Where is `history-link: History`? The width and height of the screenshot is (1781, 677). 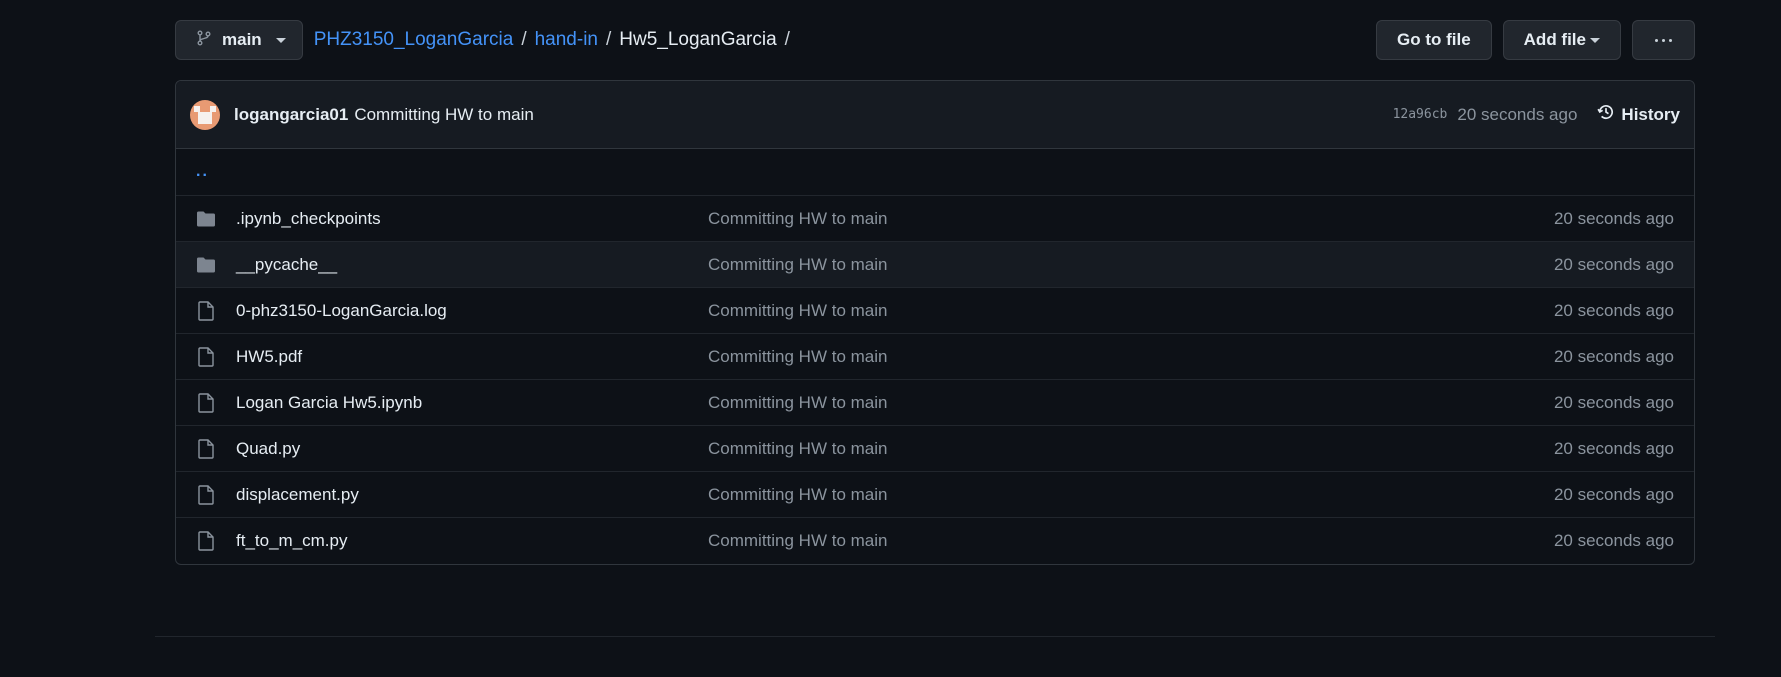
history-link: History is located at coordinates (1638, 114).